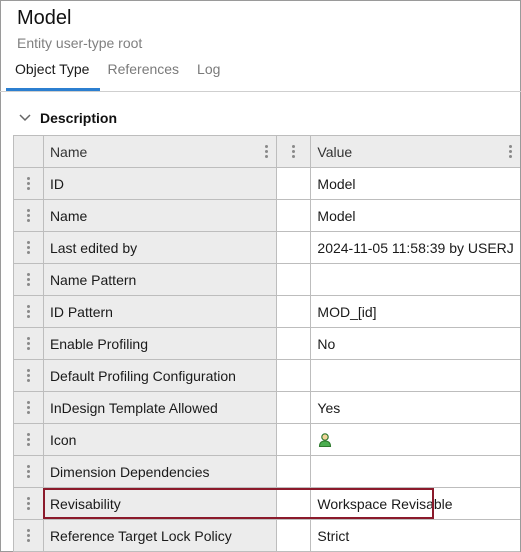 The height and width of the screenshot is (552, 521). What do you see at coordinates (160, 152) in the screenshot?
I see `column-header-name: Name` at bounding box center [160, 152].